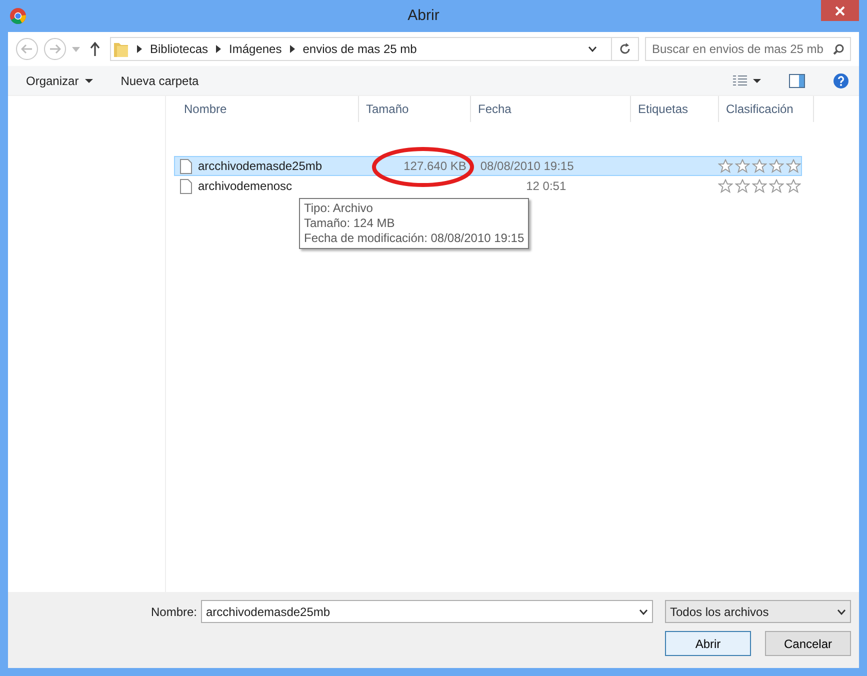  I want to click on file-row: archivodemenosc 12 0:51, so click(488, 186).